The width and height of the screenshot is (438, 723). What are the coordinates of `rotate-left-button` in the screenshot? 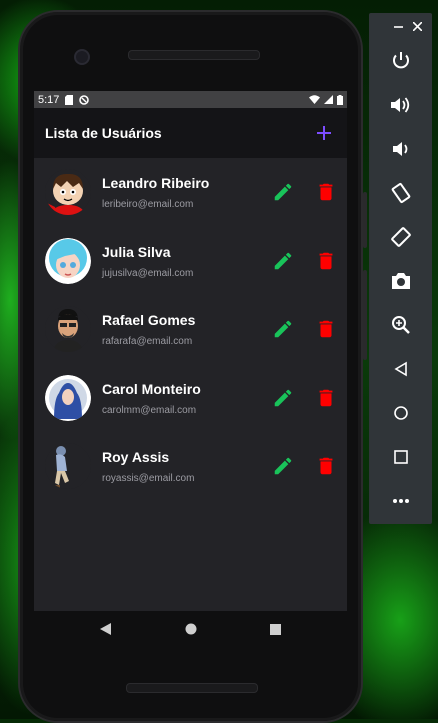 It's located at (400, 193).